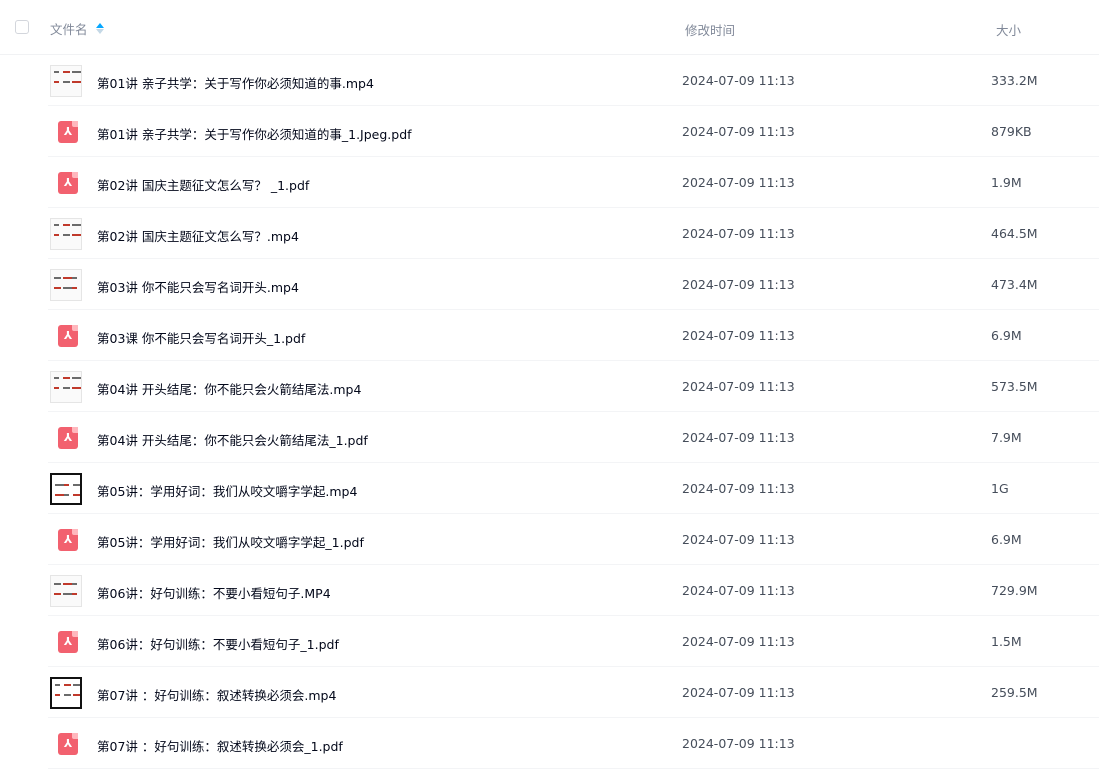 Image resolution: width=1099 pixels, height=769 pixels. What do you see at coordinates (1014, 80) in the screenshot?
I see `file-size: 333.2M` at bounding box center [1014, 80].